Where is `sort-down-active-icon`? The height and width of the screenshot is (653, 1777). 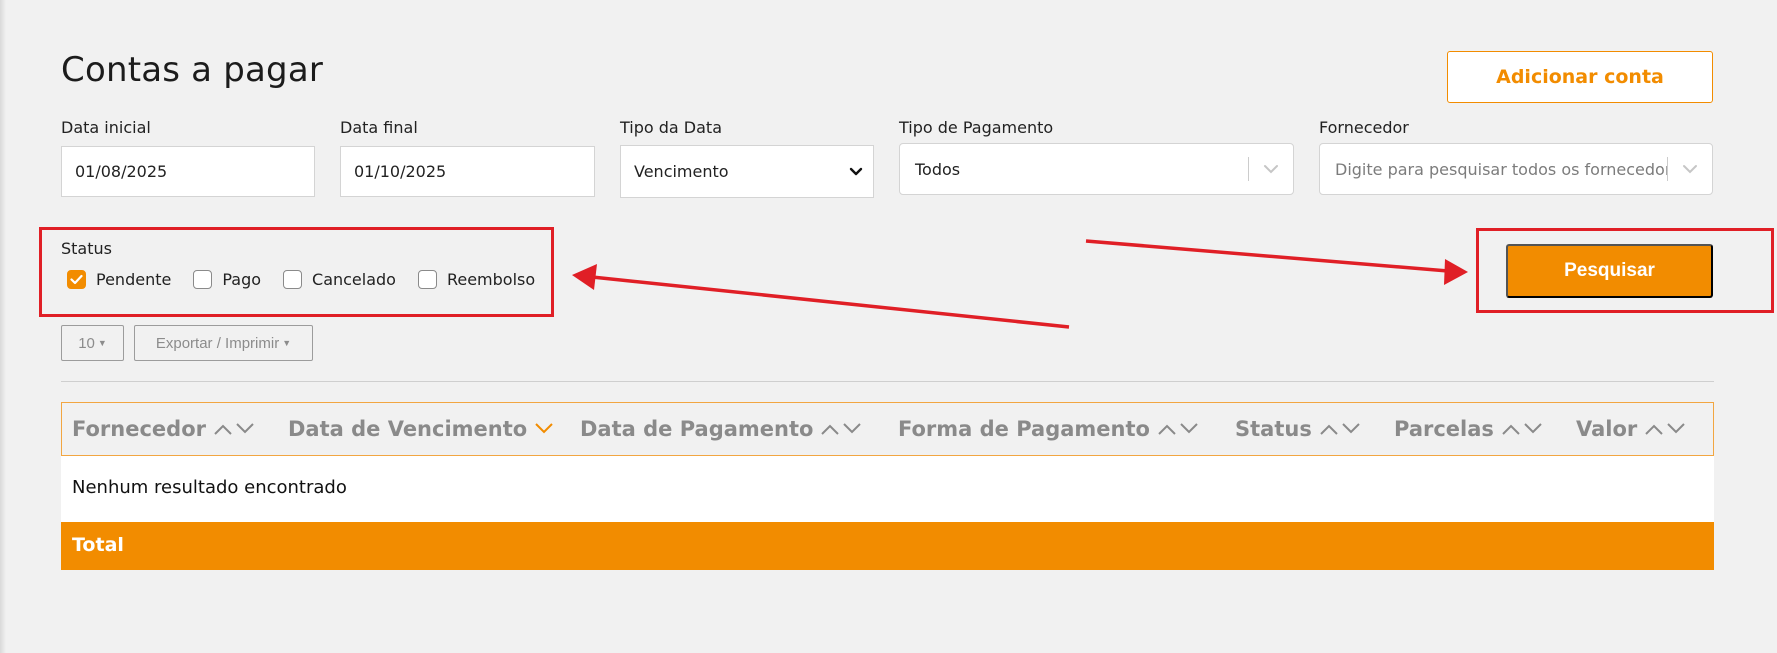 sort-down-active-icon is located at coordinates (544, 428).